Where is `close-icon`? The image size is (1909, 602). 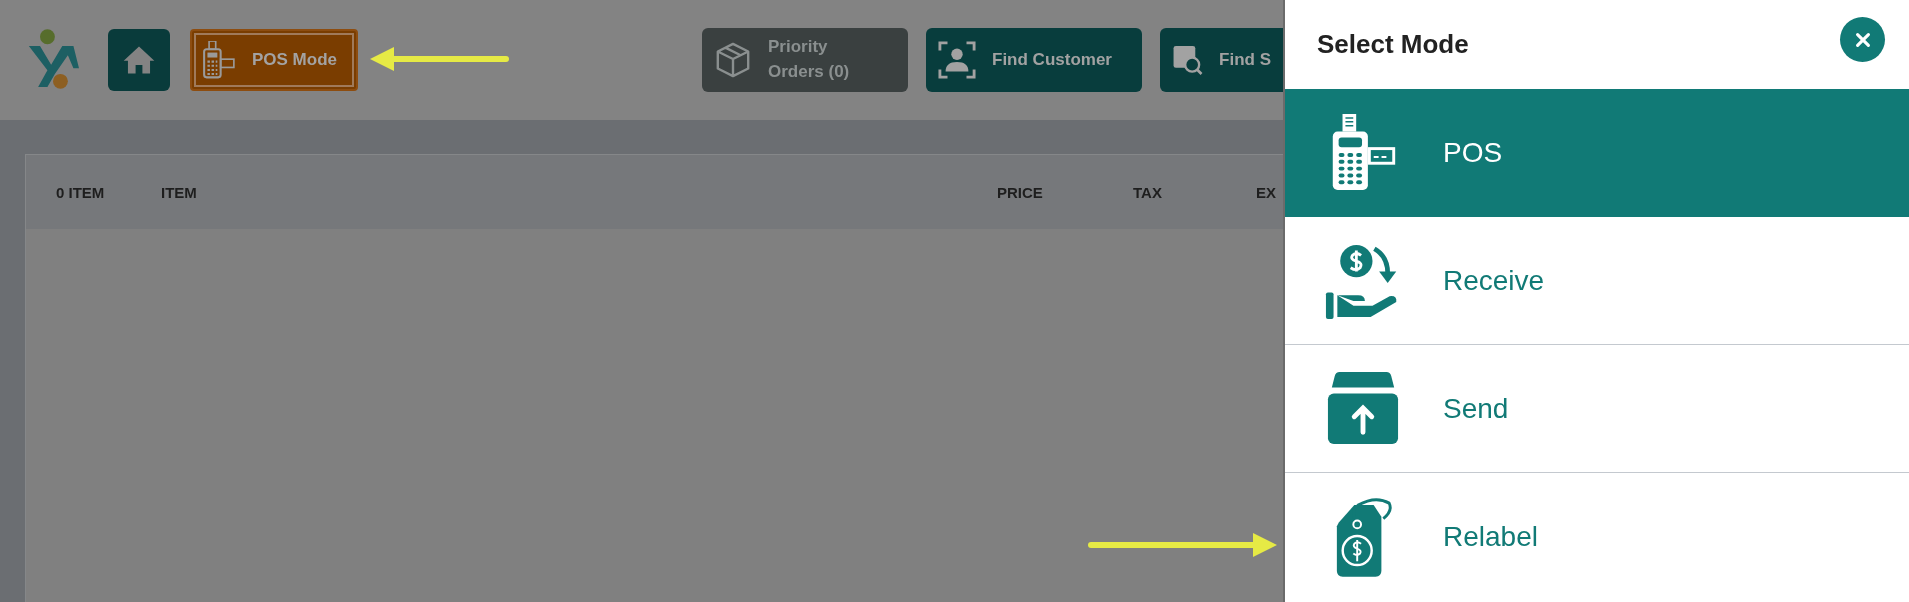
close-icon is located at coordinates (1862, 39).